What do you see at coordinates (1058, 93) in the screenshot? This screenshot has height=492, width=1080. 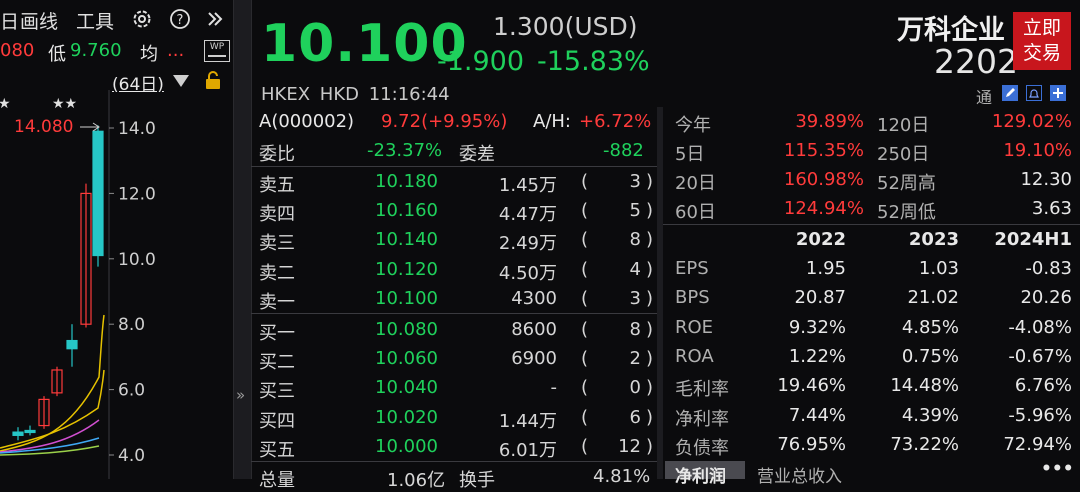 I see `add-icon` at bounding box center [1058, 93].